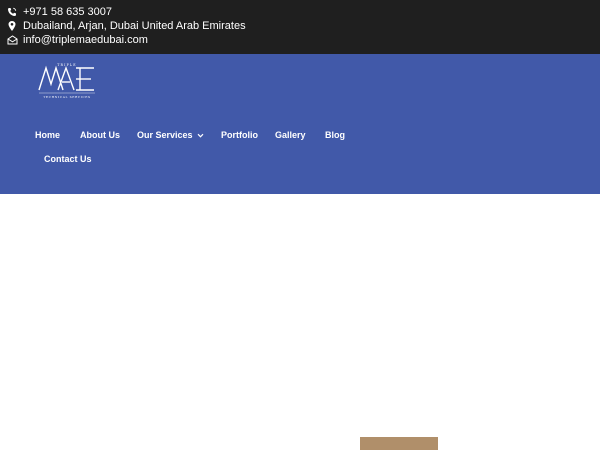 The height and width of the screenshot is (450, 600). I want to click on nav-portfolio-label: Portfolio, so click(239, 135).